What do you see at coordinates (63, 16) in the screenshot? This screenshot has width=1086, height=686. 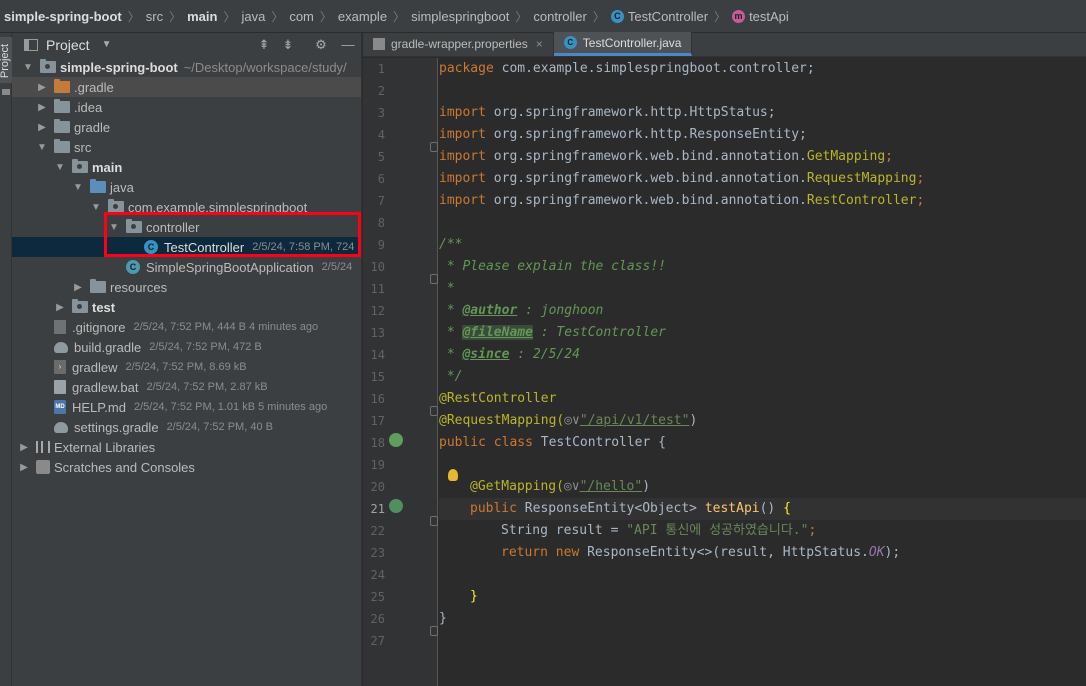 I see `breadcrumb-project: simple-spring-boot` at bounding box center [63, 16].